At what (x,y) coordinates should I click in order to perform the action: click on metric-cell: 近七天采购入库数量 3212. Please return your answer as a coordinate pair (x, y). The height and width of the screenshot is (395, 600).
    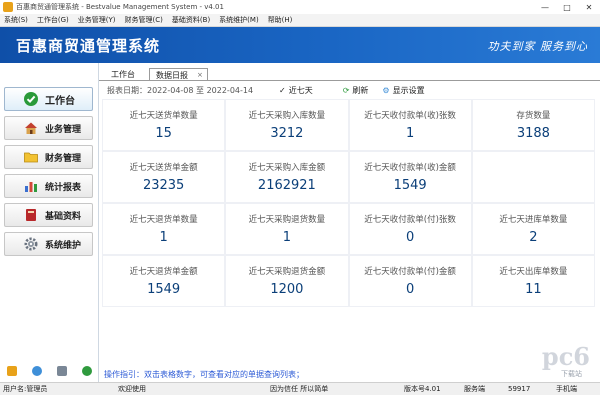
    Looking at the image, I should click on (287, 125).